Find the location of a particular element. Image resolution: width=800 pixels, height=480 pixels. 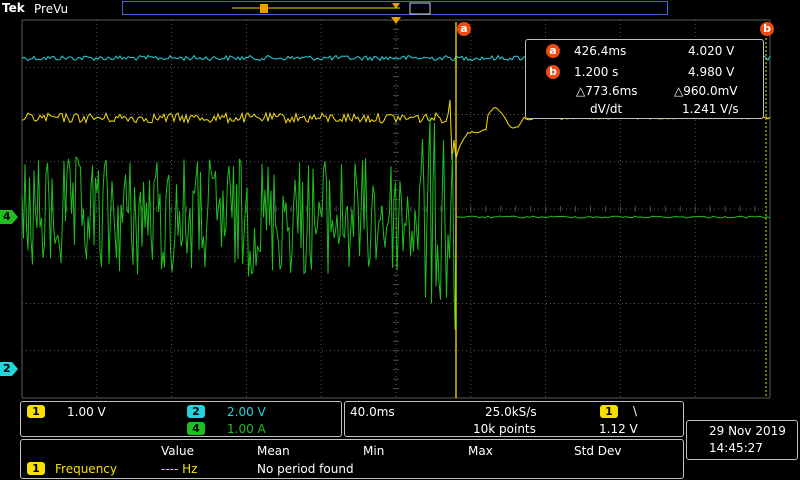

meas-mean: No period found is located at coordinates (305, 469).